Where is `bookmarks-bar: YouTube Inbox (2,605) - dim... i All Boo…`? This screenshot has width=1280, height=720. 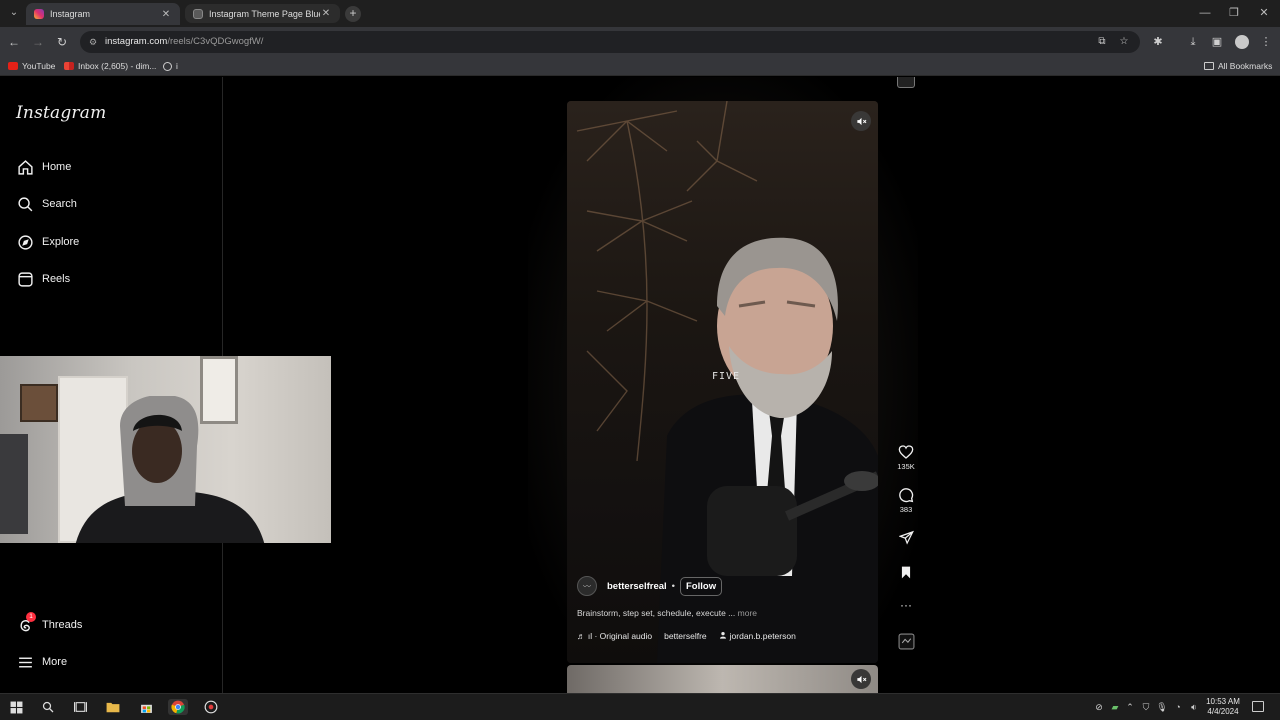 bookmarks-bar: YouTube Inbox (2,605) - dim... i All Boo… is located at coordinates (640, 67).